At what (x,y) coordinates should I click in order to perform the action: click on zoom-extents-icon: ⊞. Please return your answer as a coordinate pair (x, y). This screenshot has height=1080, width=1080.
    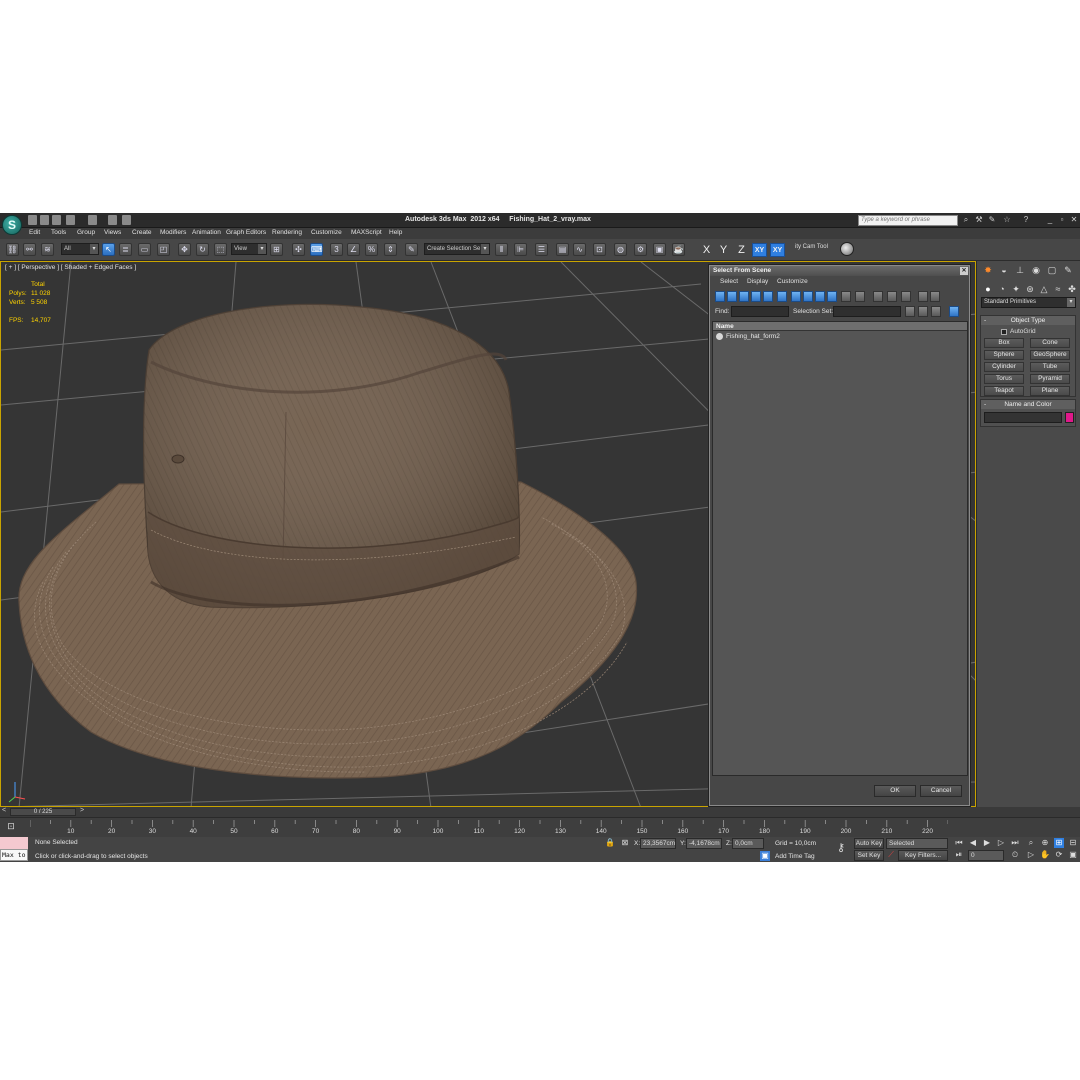
    Looking at the image, I should click on (1059, 843).